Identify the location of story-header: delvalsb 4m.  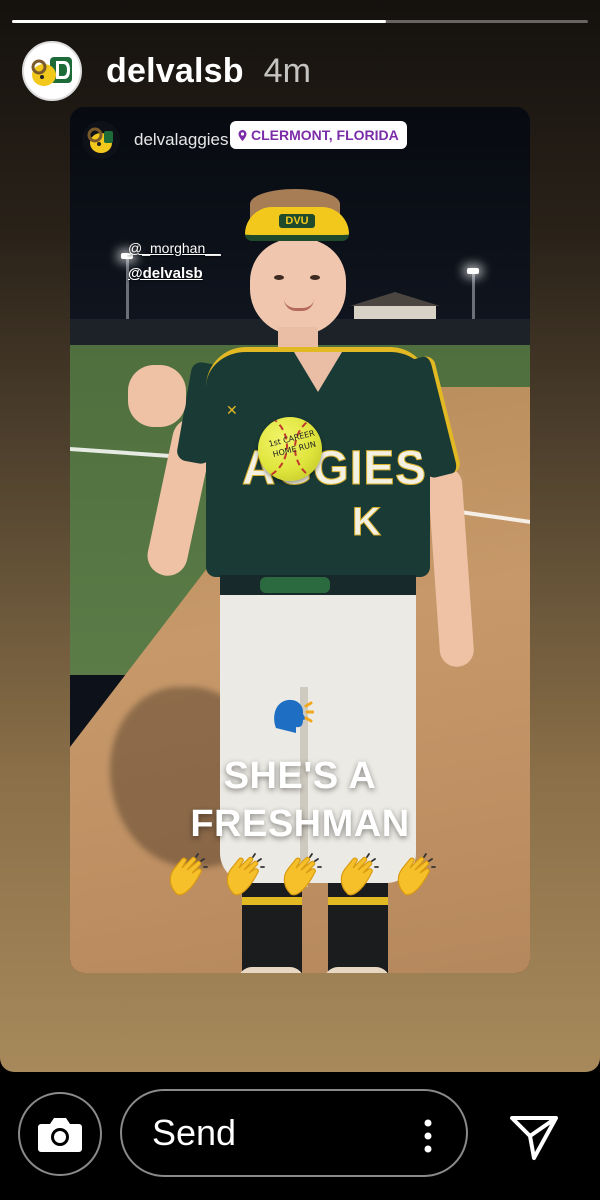
(166, 71).